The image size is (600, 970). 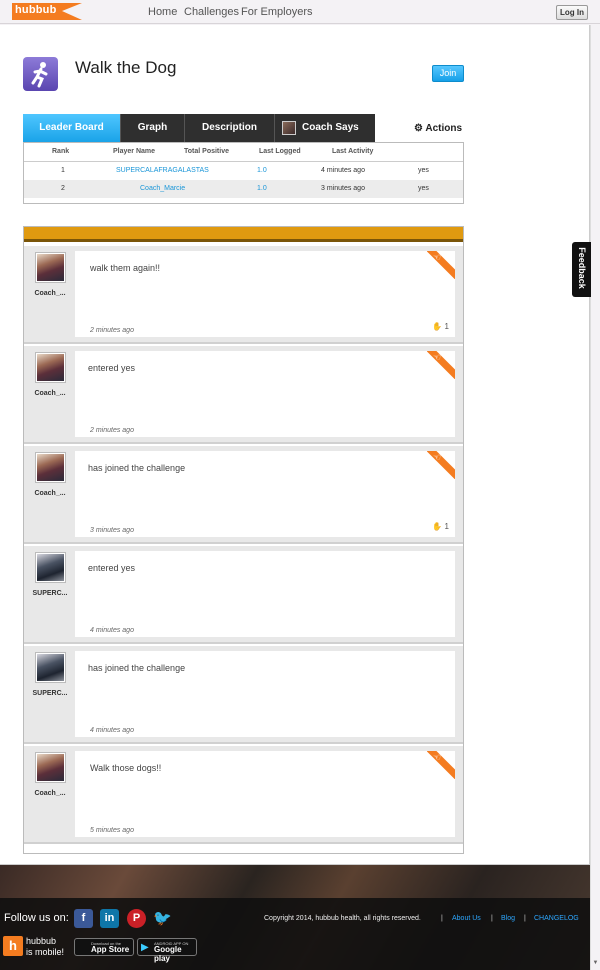 I want to click on facebook-icon: f, so click(x=83, y=918).